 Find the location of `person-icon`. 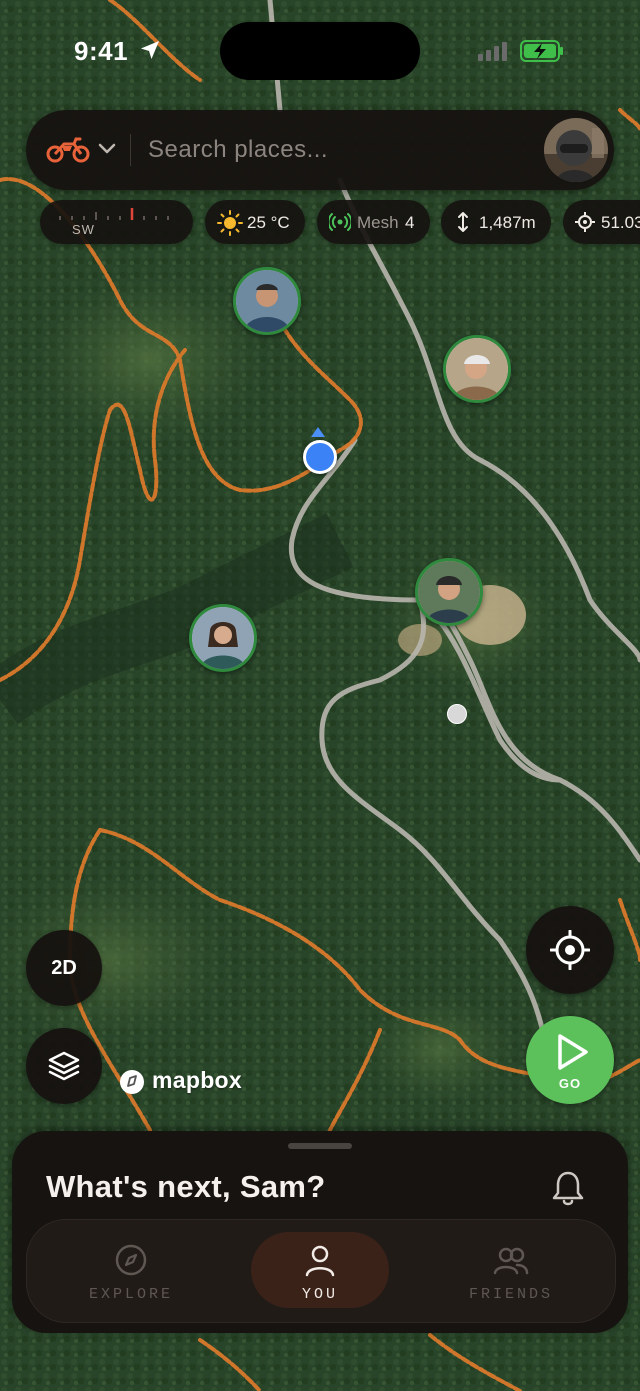

person-icon is located at coordinates (320, 1261).